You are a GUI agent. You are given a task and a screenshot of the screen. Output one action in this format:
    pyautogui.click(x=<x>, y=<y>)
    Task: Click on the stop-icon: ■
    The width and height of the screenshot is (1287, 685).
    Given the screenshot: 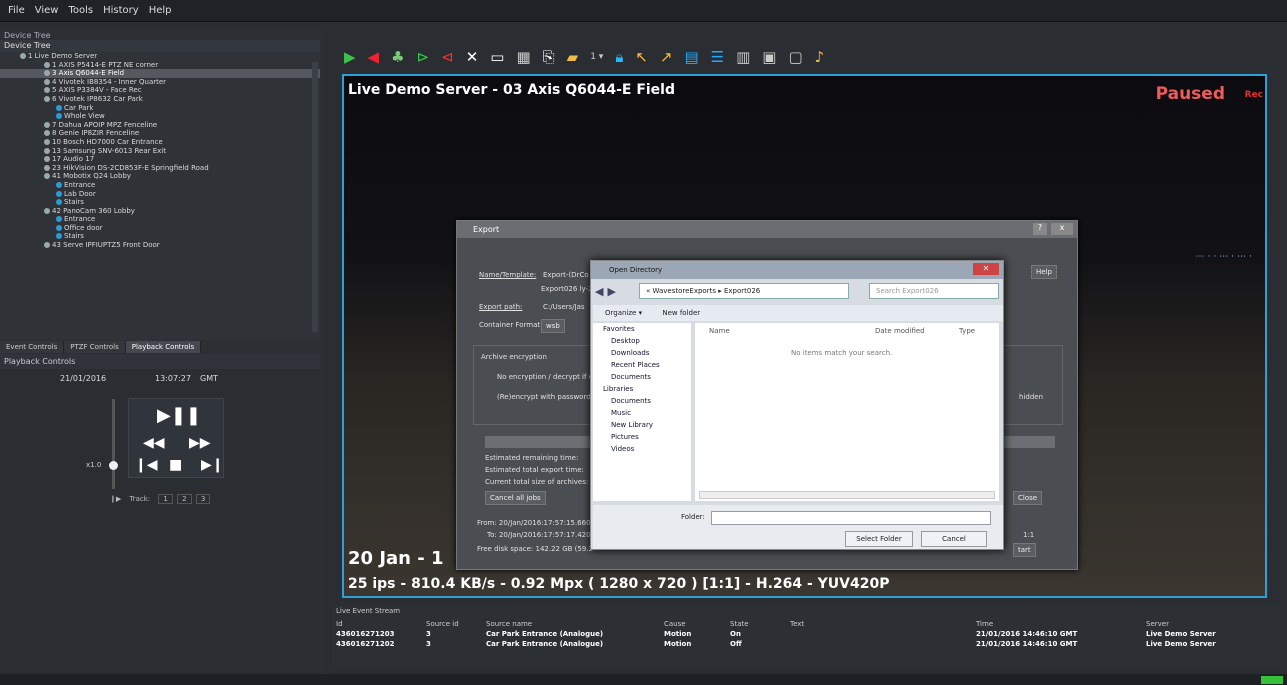 What is the action you would take?
    pyautogui.click(x=175, y=465)
    